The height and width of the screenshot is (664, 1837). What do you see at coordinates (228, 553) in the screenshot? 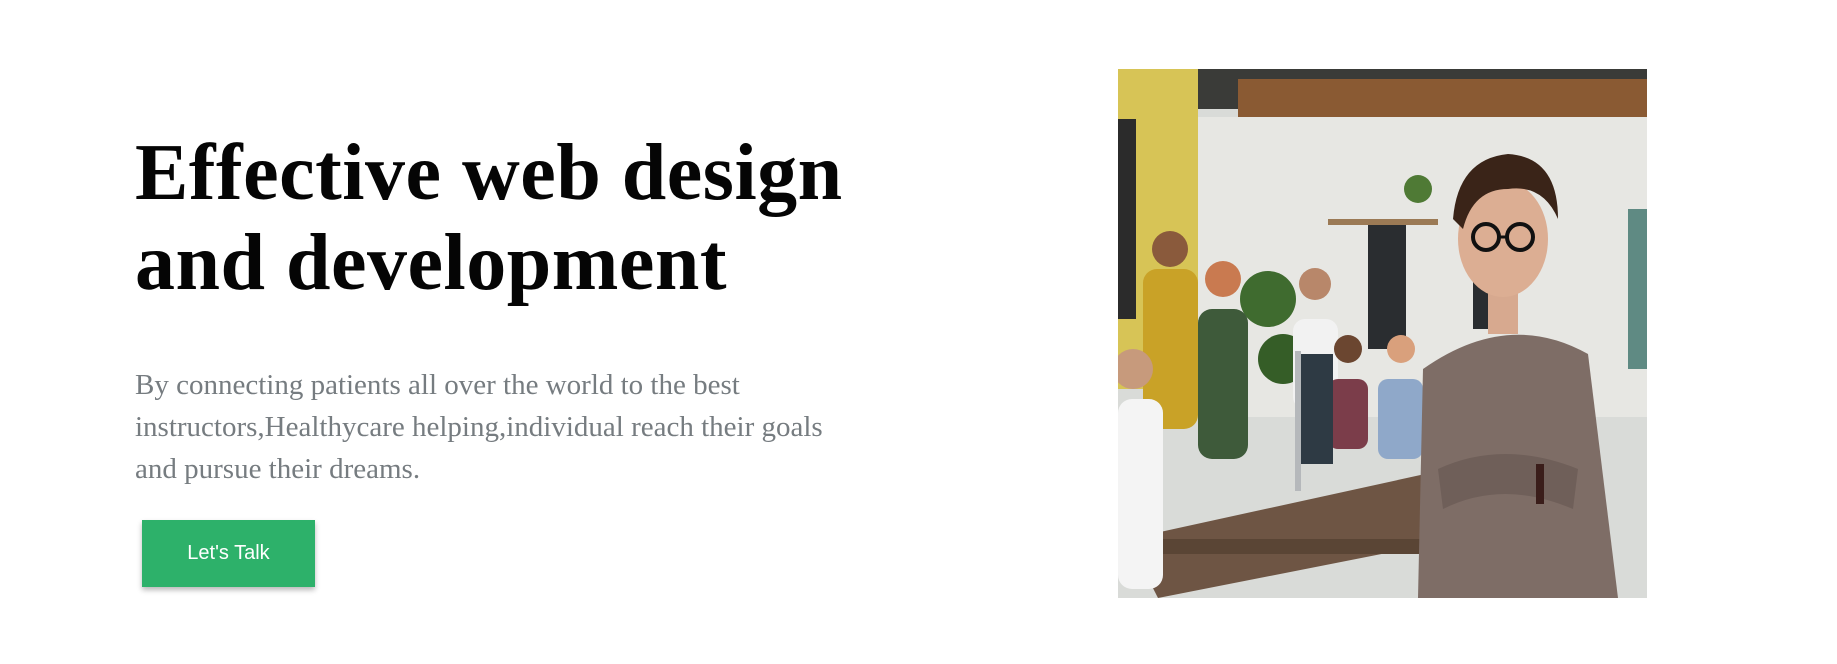
I see `lets-talk-button: Let's Talk` at bounding box center [228, 553].